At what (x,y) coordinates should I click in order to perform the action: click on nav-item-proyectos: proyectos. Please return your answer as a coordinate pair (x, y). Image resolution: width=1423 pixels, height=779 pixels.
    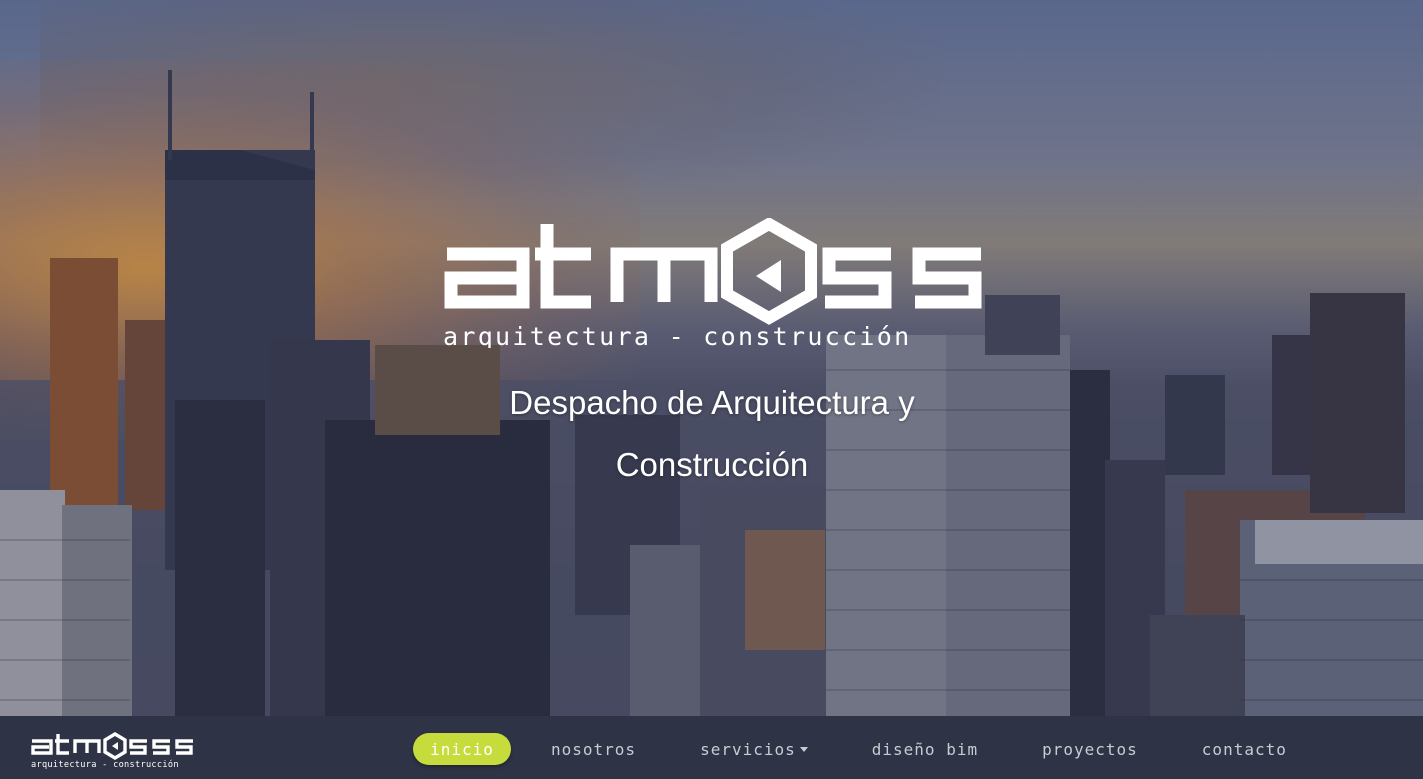
    Looking at the image, I should click on (1090, 749).